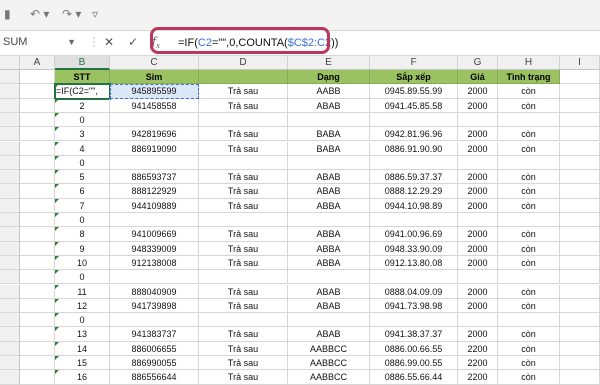 The height and width of the screenshot is (385, 600). Describe the element at coordinates (109, 42) in the screenshot. I see `cancel-icon: ✕` at that location.